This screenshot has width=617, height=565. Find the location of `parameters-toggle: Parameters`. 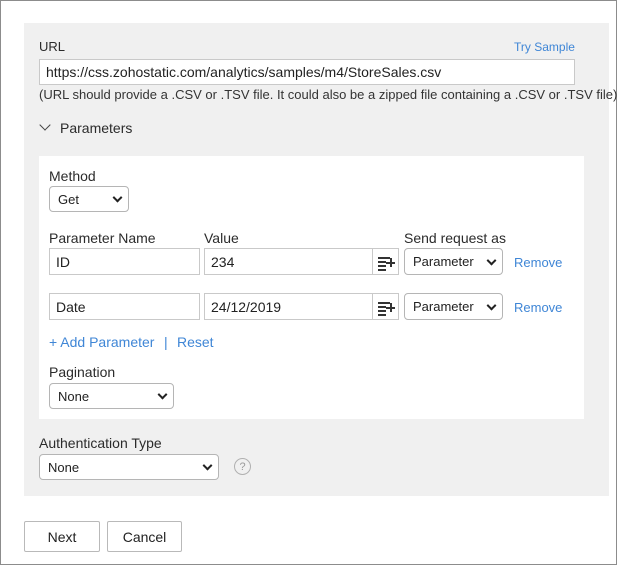

parameters-toggle: Parameters is located at coordinates (96, 128).